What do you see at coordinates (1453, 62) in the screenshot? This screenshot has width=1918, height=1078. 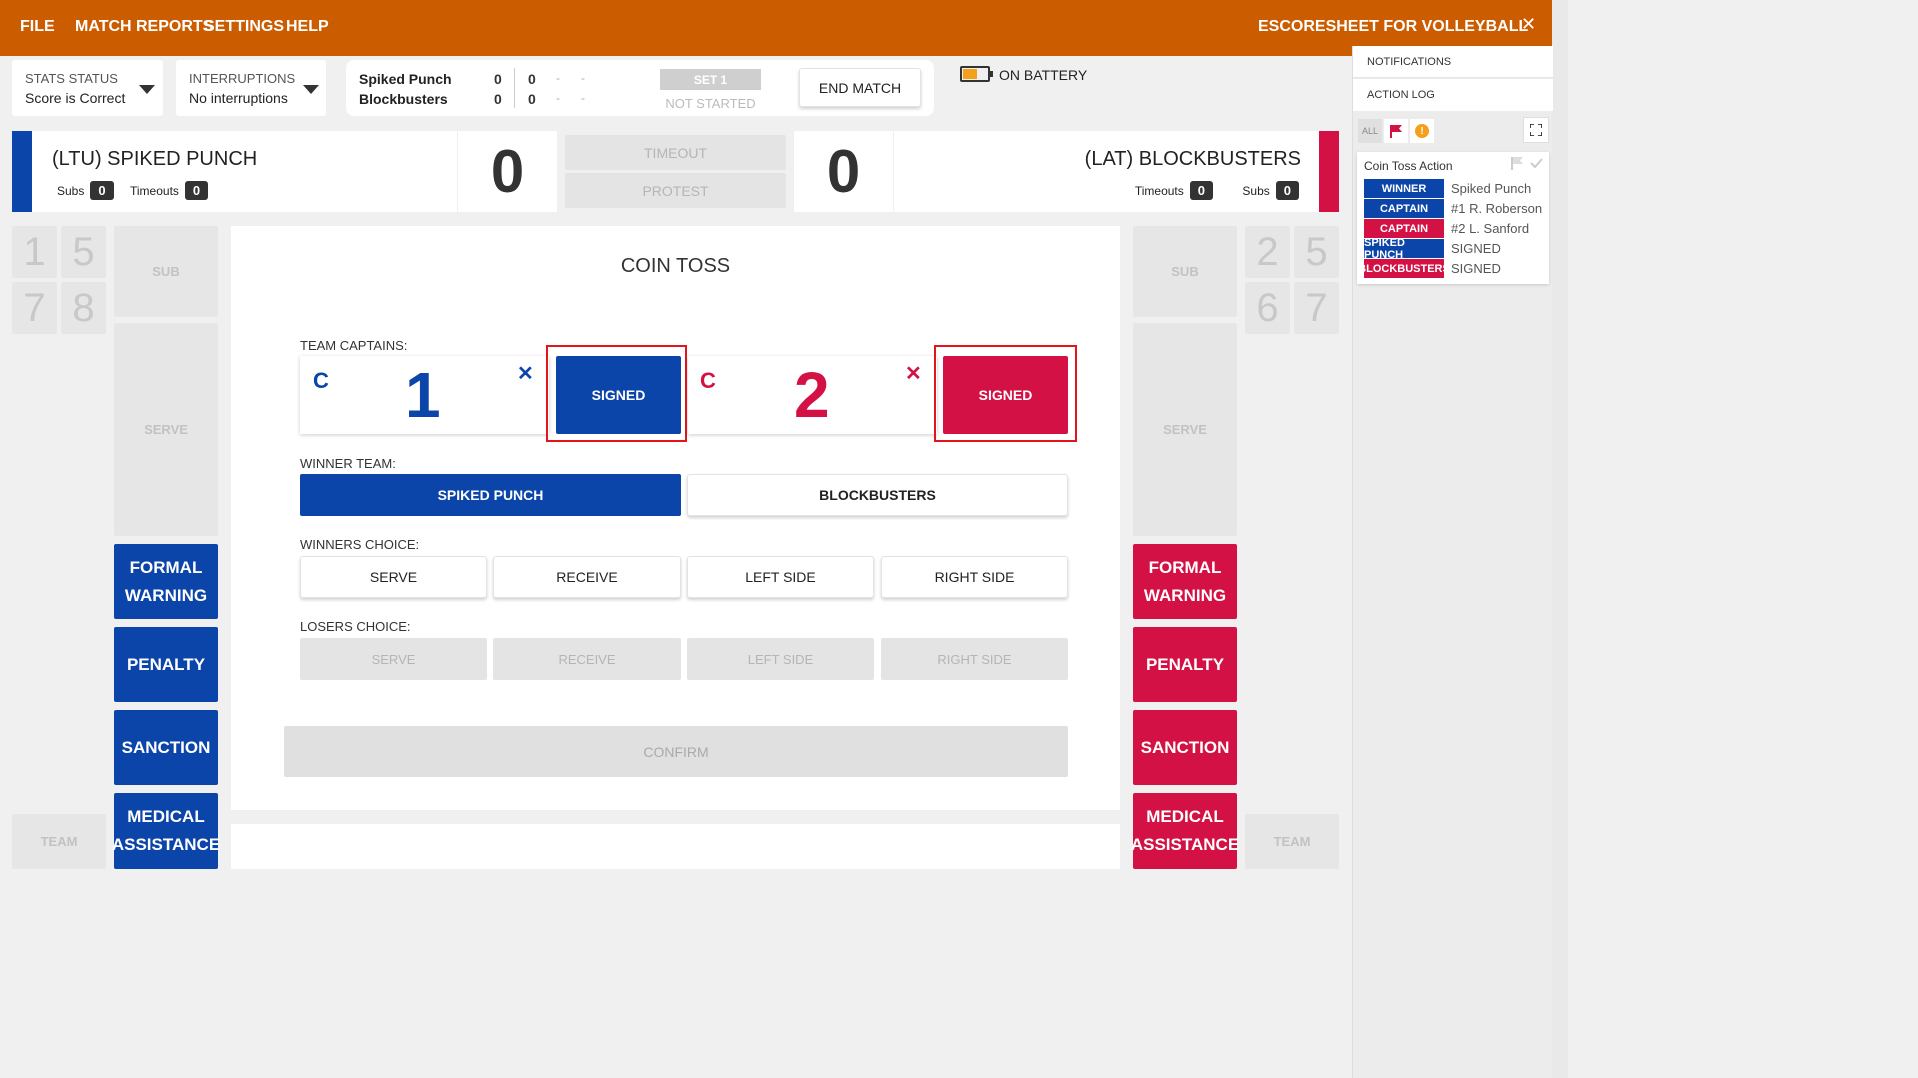 I see `notifications-tab: NOTIFICATIONS` at bounding box center [1453, 62].